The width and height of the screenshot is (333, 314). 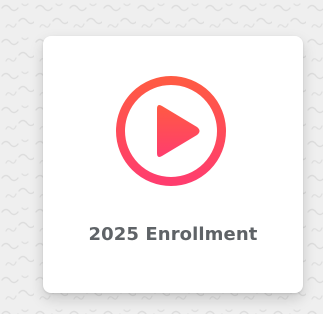 I want to click on right-edge-strip, so click(x=328, y=157).